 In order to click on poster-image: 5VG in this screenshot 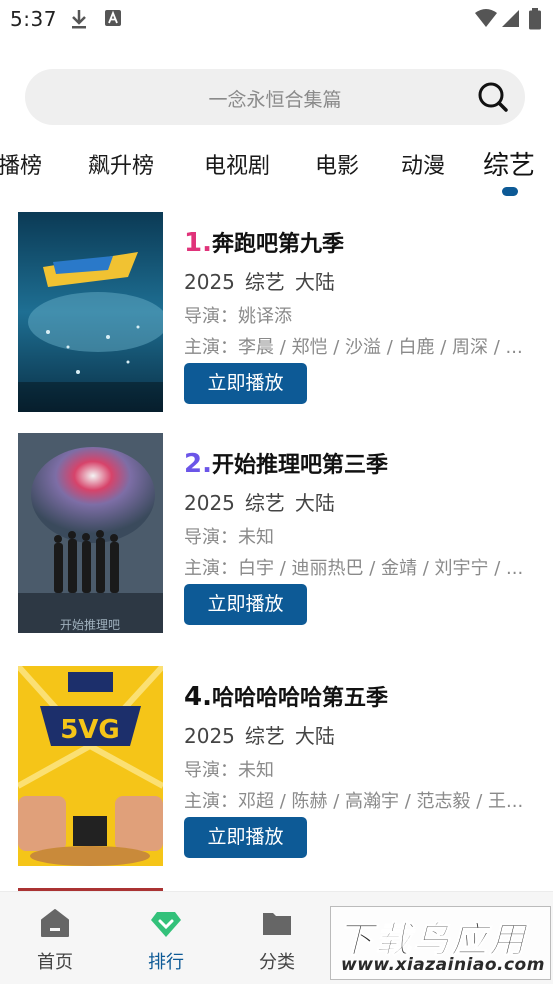, I will do `click(90, 766)`.